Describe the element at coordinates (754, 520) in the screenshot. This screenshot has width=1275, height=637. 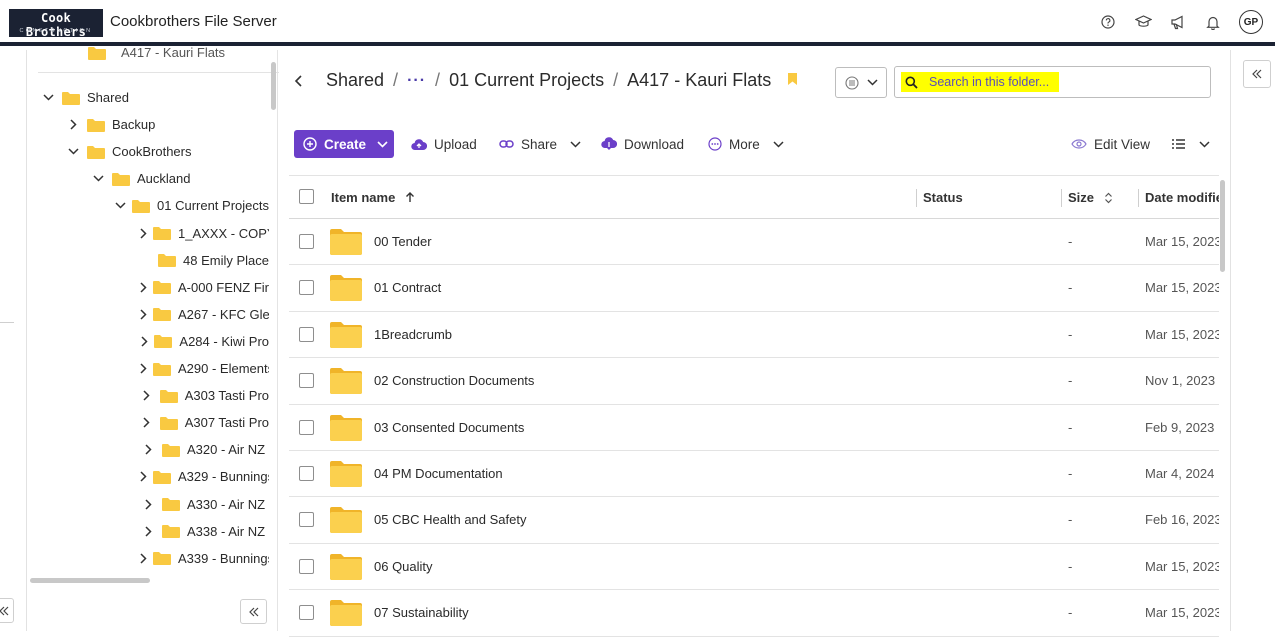
I see `table-row: 05 CBC Health and Safety - Feb 16, 2023` at that location.